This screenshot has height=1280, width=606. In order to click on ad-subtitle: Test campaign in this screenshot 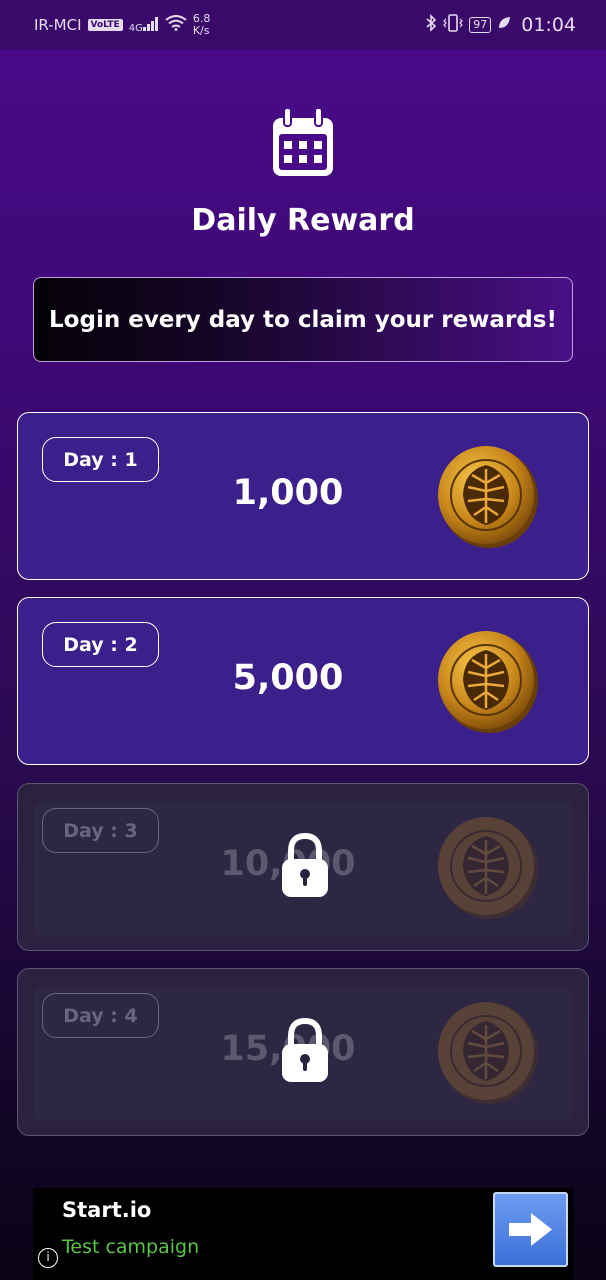, I will do `click(131, 1247)`.